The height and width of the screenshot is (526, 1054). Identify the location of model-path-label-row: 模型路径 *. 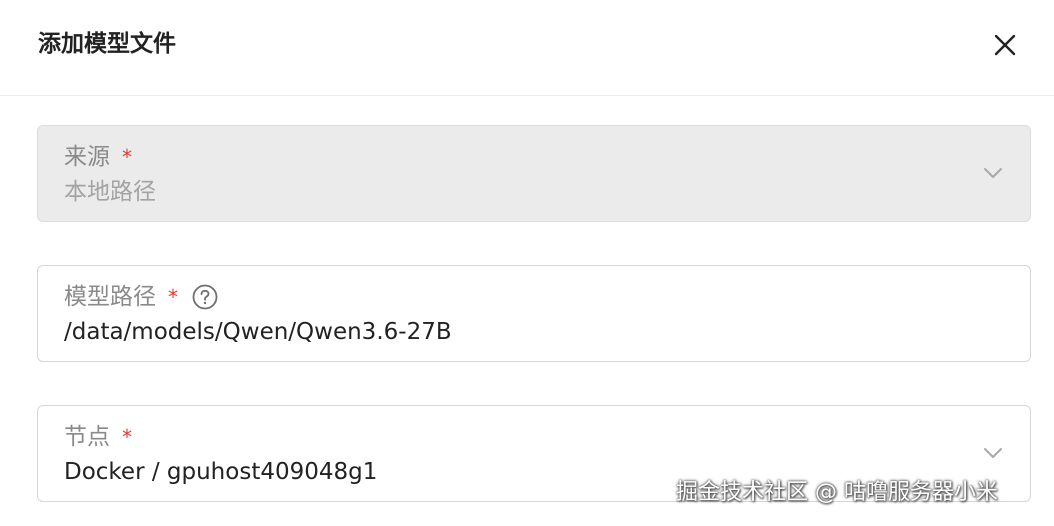
(141, 297).